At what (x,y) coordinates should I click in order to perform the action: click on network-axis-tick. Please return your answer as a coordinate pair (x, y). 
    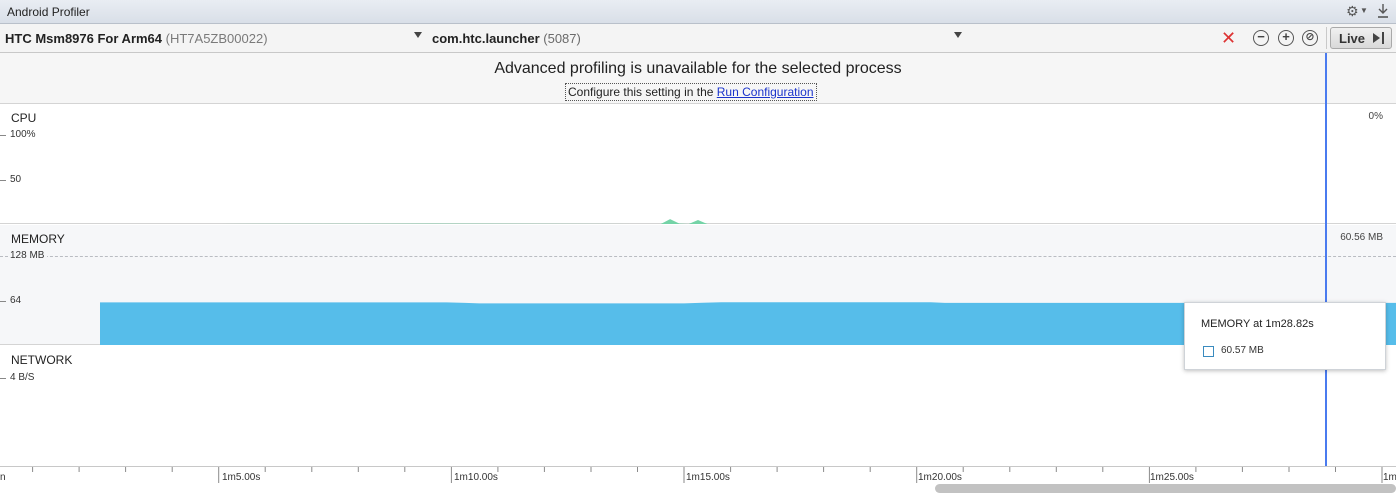
    Looking at the image, I should click on (3, 378).